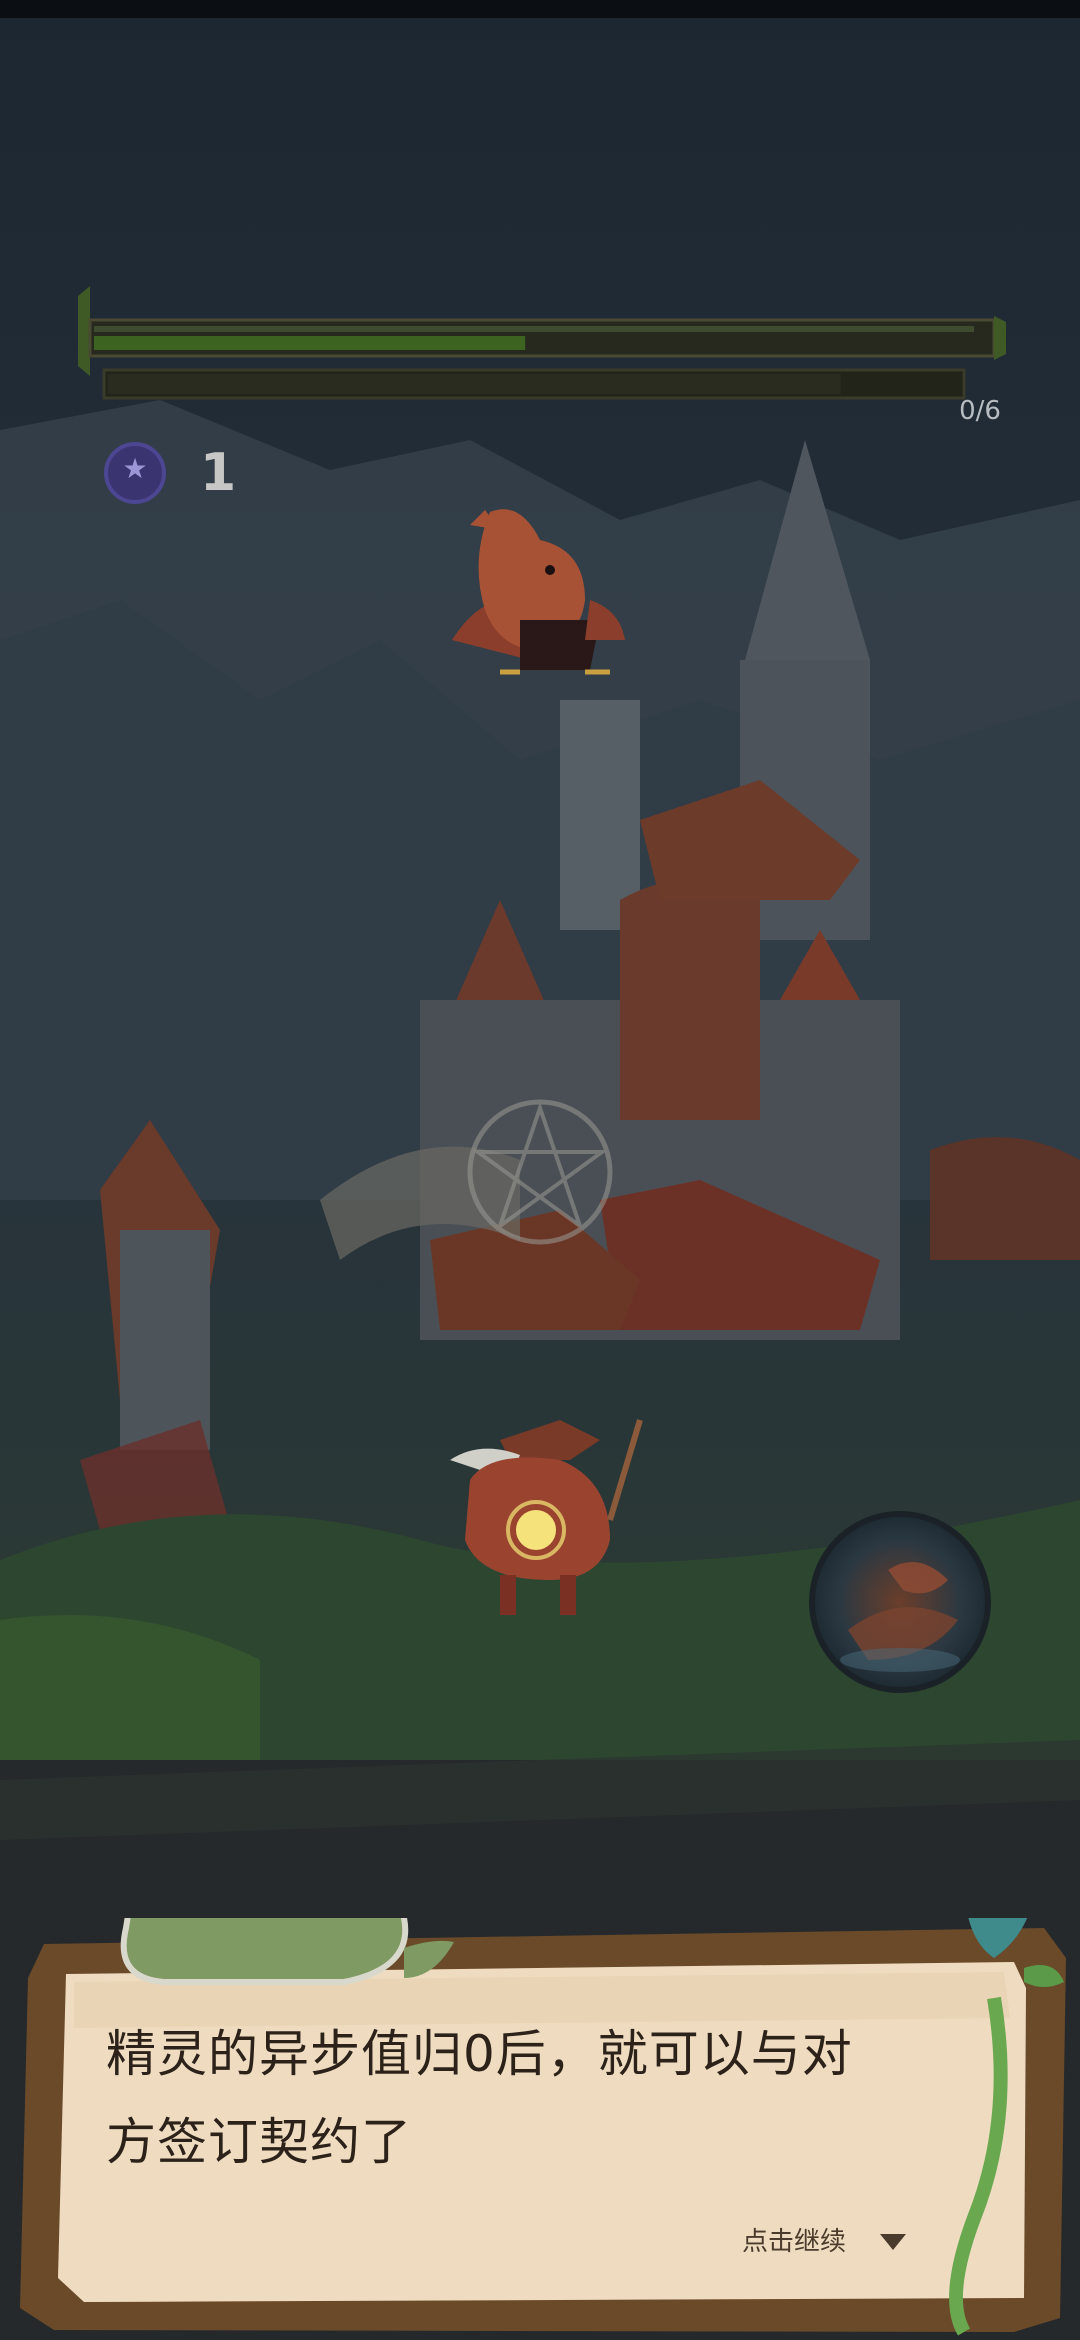 The width and height of the screenshot is (1080, 2340). I want to click on down-triangle-icon, so click(893, 2242).